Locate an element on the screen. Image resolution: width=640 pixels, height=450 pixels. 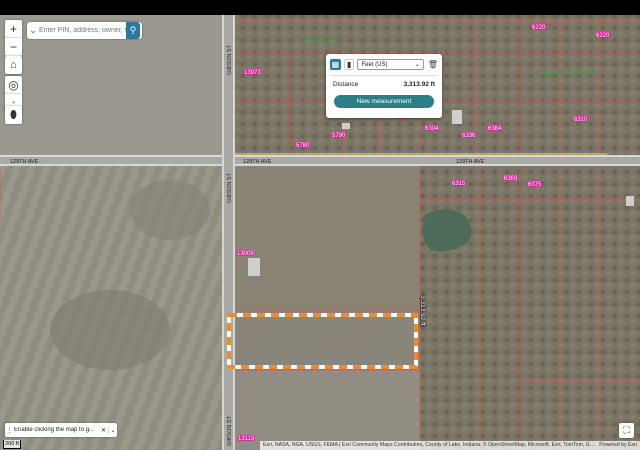
compass-icon: ⬮ is located at coordinates (13, 114).